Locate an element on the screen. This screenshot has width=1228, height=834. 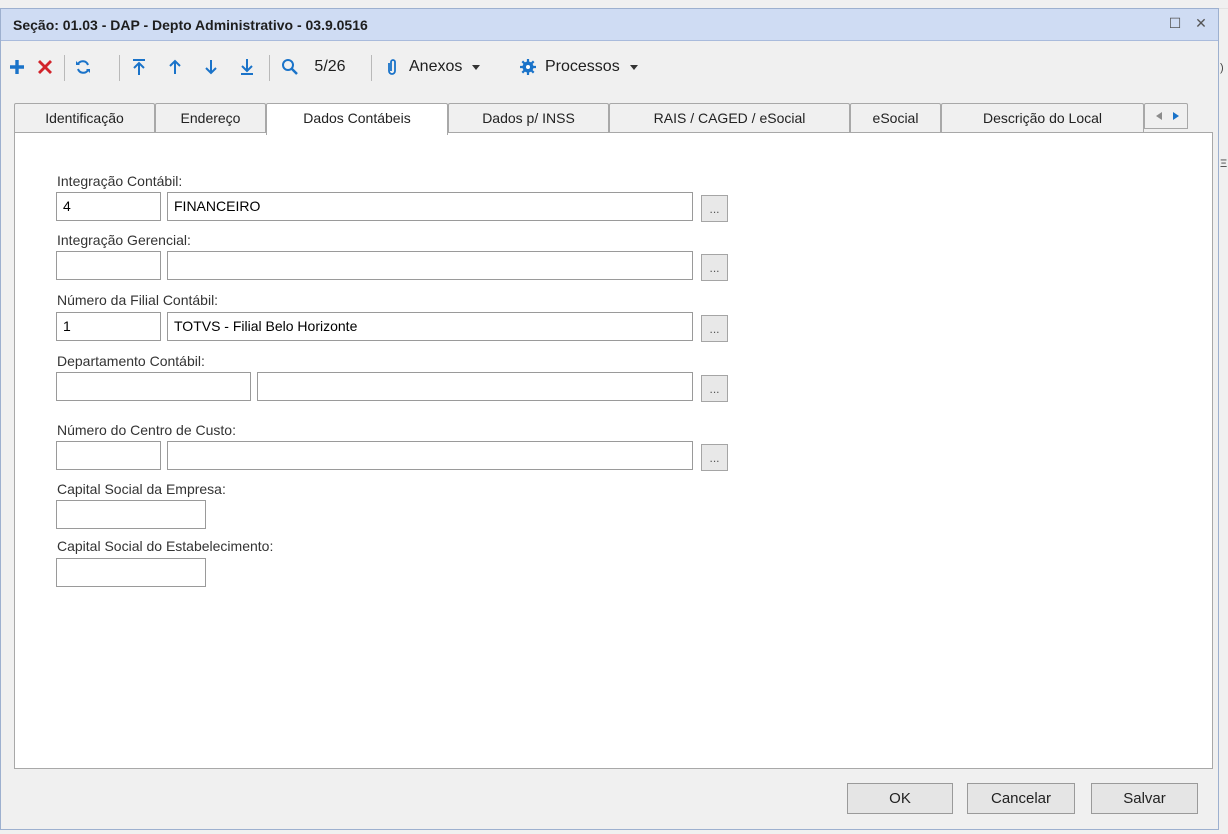
next-record-button is located at coordinates (211, 67).